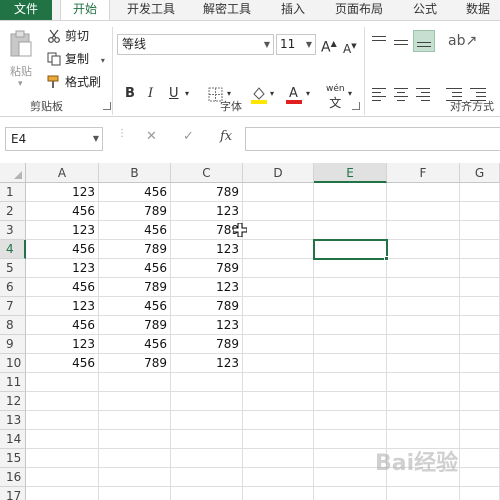 The width and height of the screenshot is (500, 500). Describe the element at coordinates (278, 173) in the screenshot. I see `column-header-d: D` at that location.